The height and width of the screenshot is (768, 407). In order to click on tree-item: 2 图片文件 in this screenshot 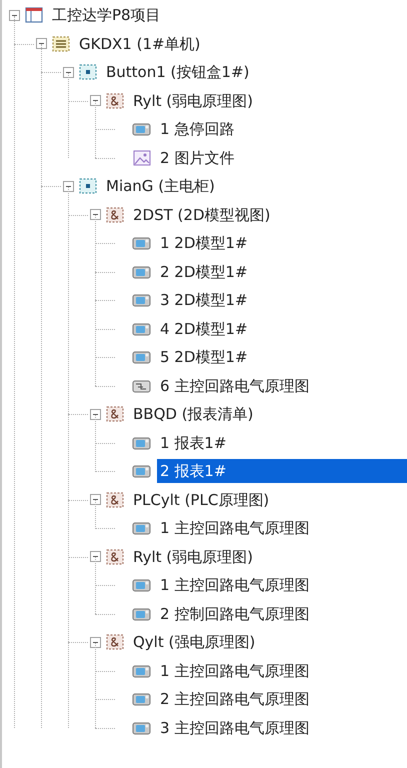, I will do `click(197, 158)`.